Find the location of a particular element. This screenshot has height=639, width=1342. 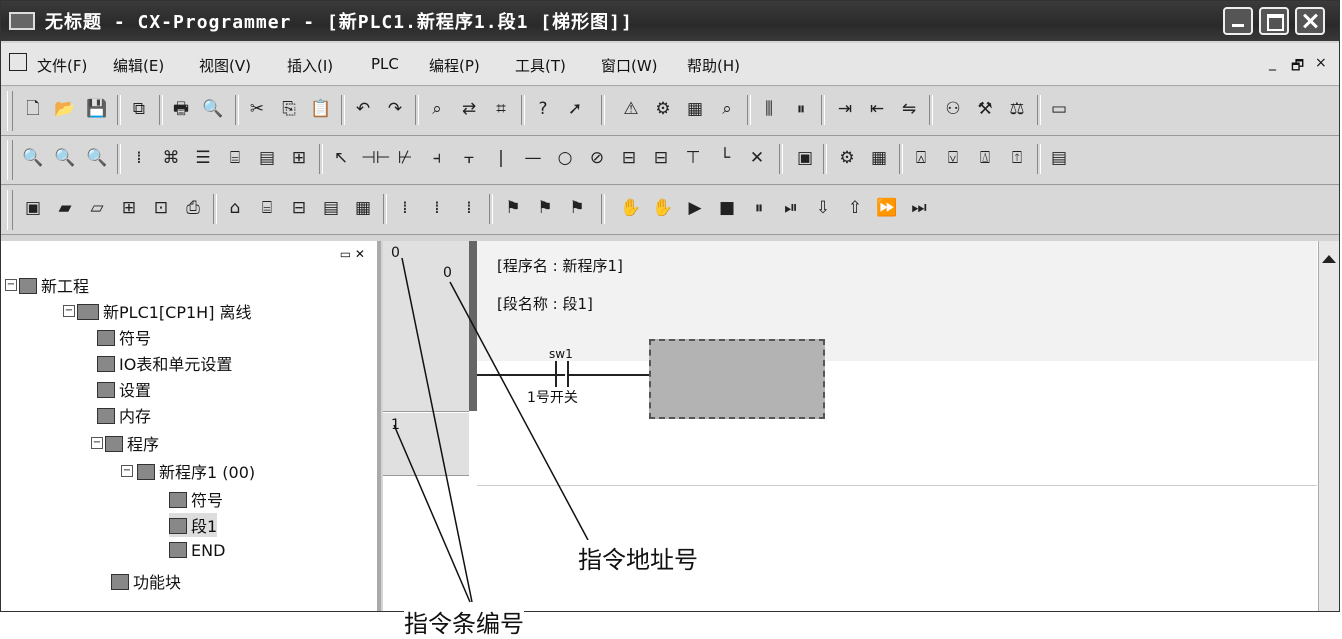

tree-program1: 新程序1 (00) is located at coordinates (196, 471).